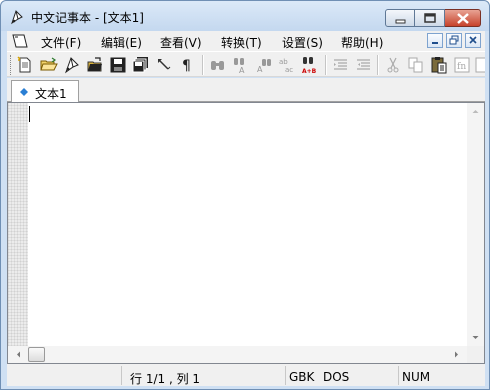 This screenshot has height=390, width=490. I want to click on edit-tool-icon, so click(164, 65).